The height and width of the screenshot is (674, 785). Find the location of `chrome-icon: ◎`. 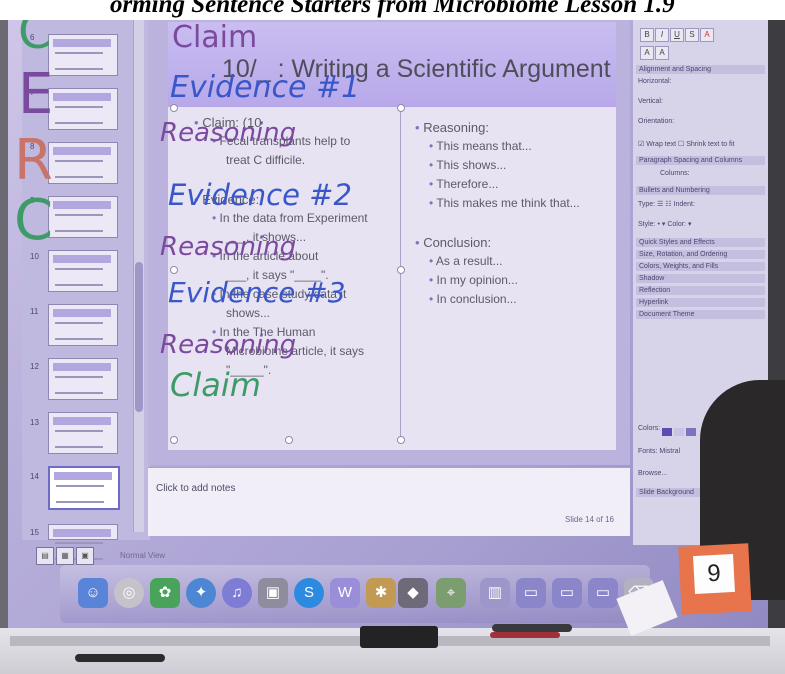

chrome-icon: ◎ is located at coordinates (129, 593).